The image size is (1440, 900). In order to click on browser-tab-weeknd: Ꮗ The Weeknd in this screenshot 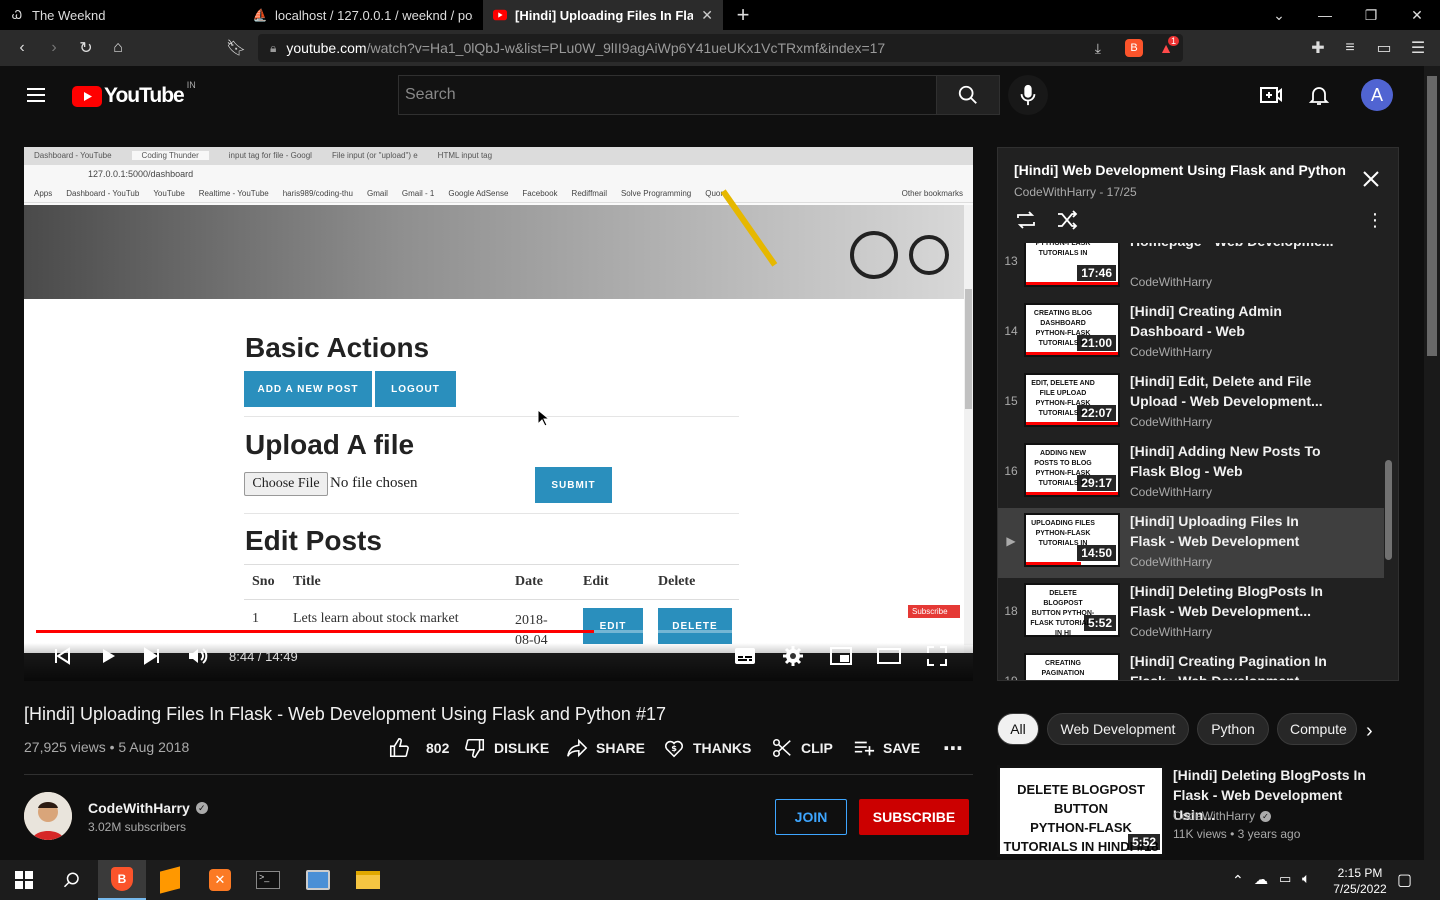, I will do `click(121, 15)`.